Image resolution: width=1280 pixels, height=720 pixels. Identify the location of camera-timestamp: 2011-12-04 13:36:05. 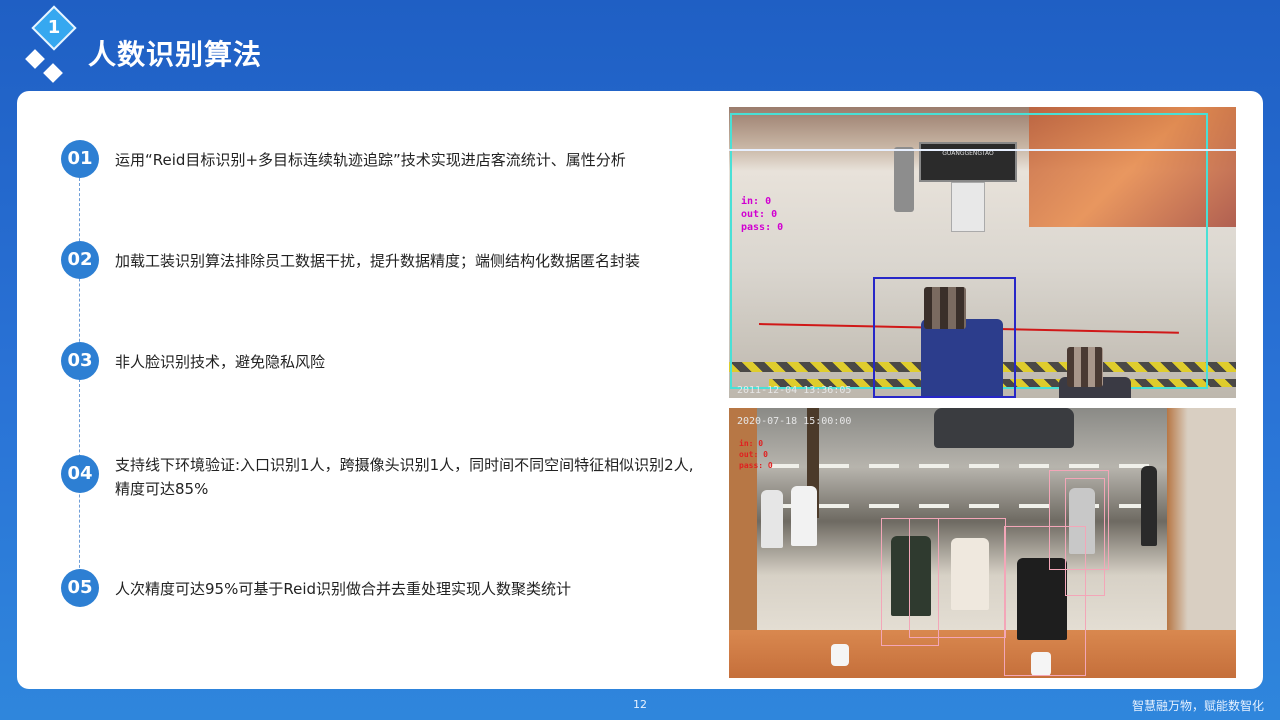
(794, 390).